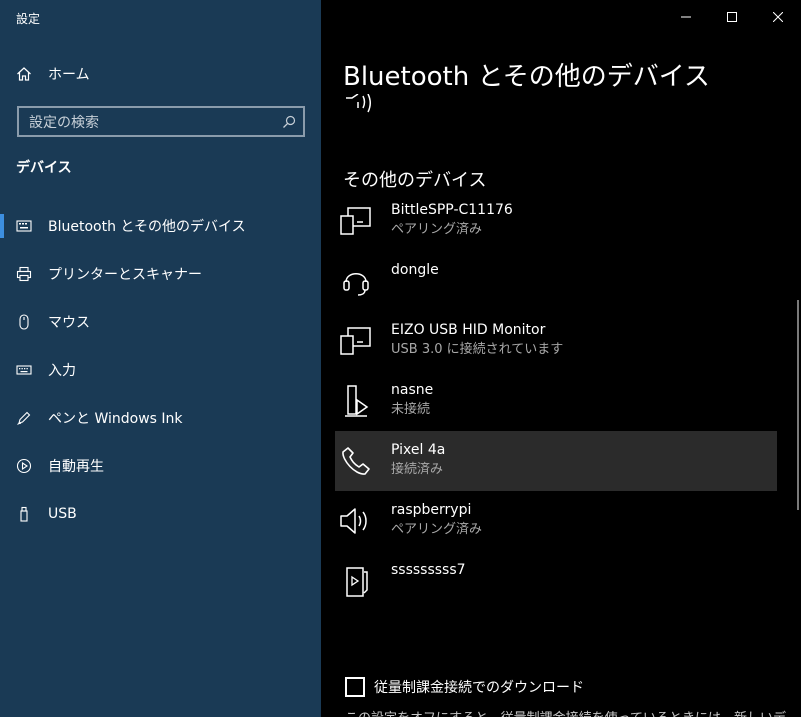 Image resolution: width=801 pixels, height=717 pixels. I want to click on minimize-button, so click(686, 16).